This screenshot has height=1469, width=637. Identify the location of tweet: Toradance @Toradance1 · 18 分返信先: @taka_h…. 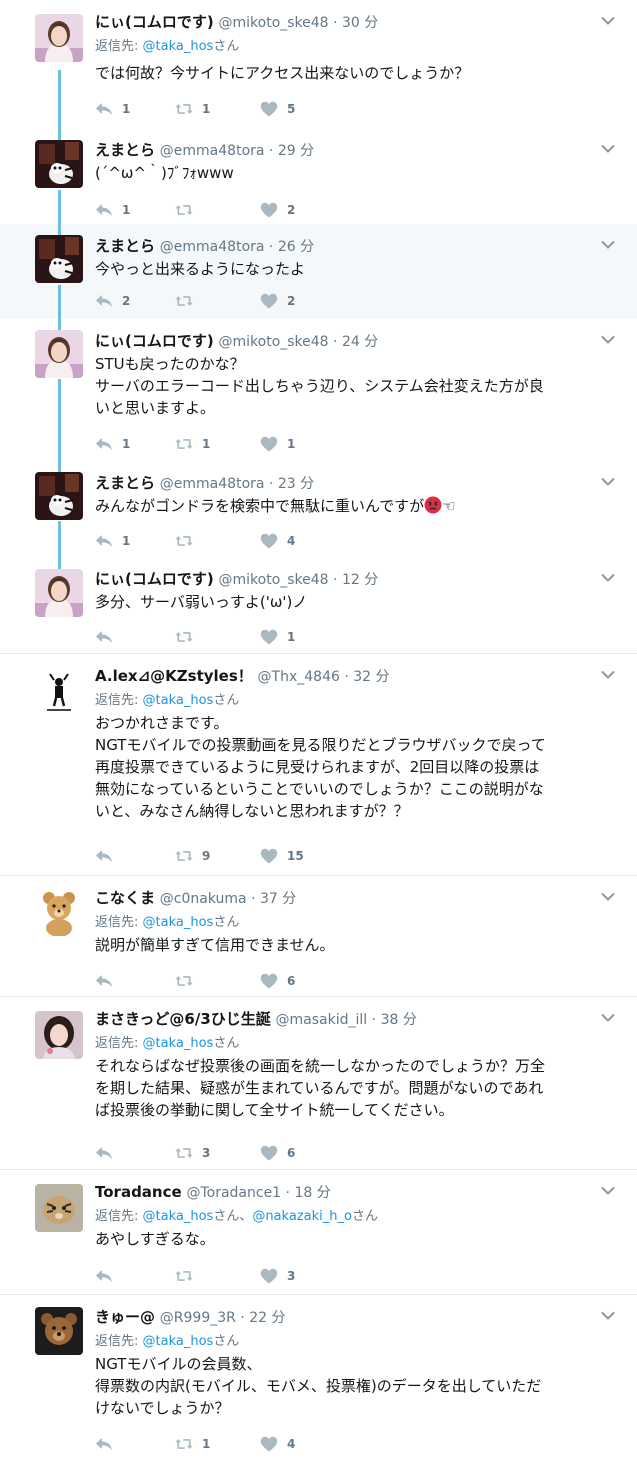
(318, 1232).